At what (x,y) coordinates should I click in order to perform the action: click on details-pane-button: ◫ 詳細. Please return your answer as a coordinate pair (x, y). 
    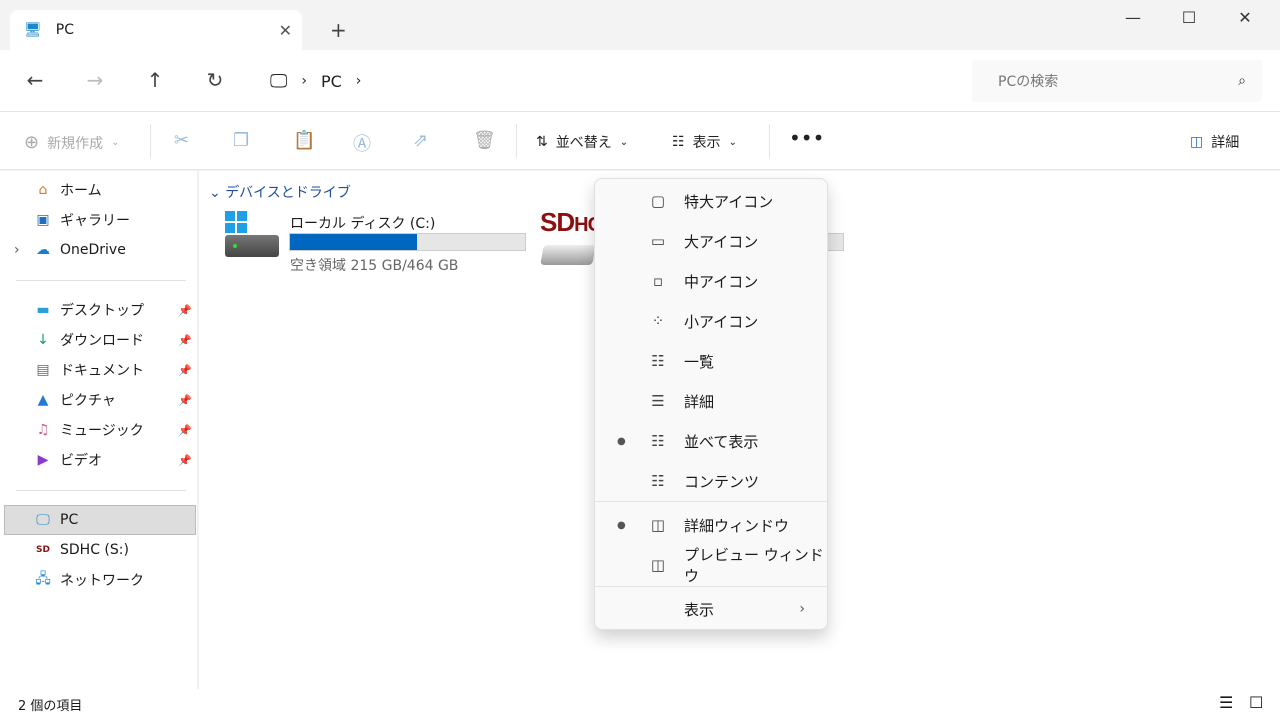
    Looking at the image, I should click on (1214, 142).